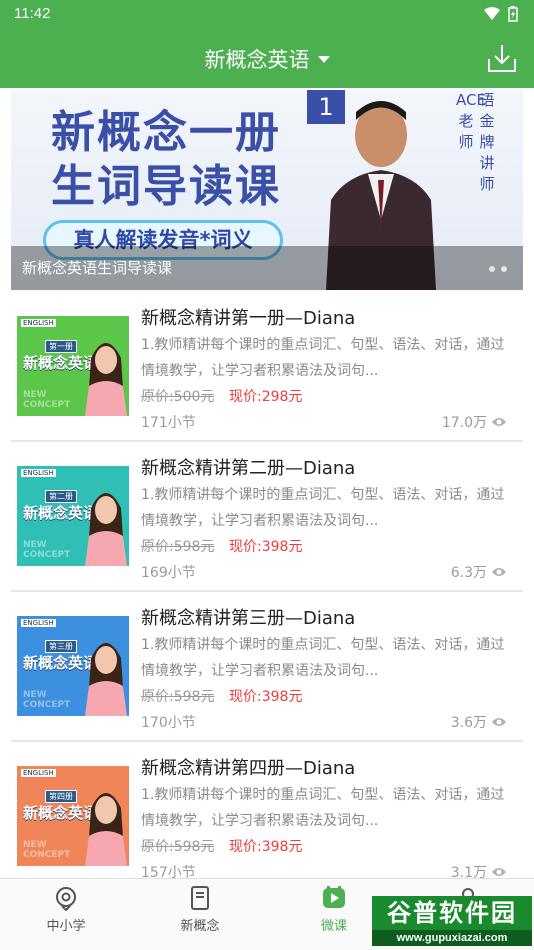 The width and height of the screenshot is (534, 950). What do you see at coordinates (168, 723) in the screenshot?
I see `lesson-count: 170小节` at bounding box center [168, 723].